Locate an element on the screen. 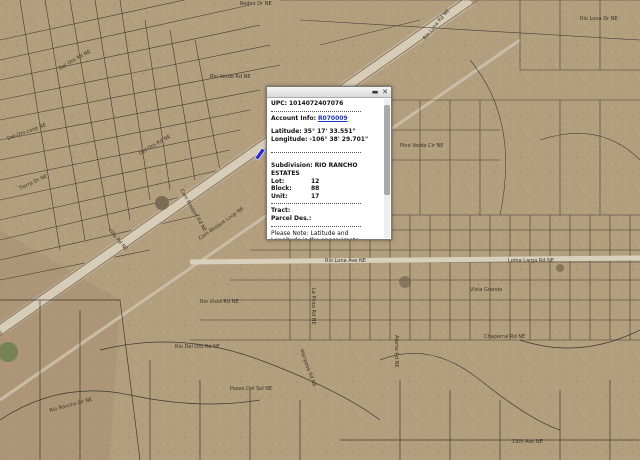 This screenshot has height=460, width=640. road-label: Rio Del Oro Rd NE is located at coordinates (197, 347).